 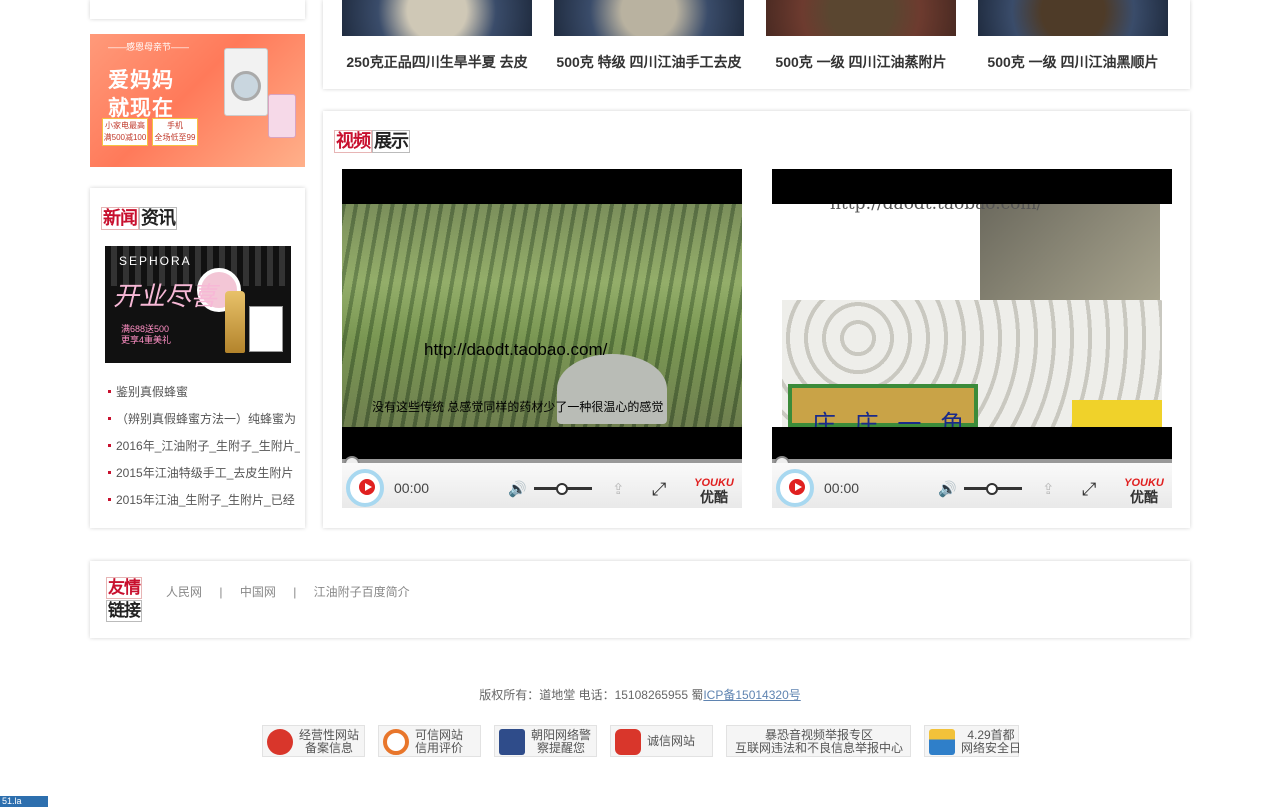 I want to click on left-top-panel, so click(x=197, y=9).